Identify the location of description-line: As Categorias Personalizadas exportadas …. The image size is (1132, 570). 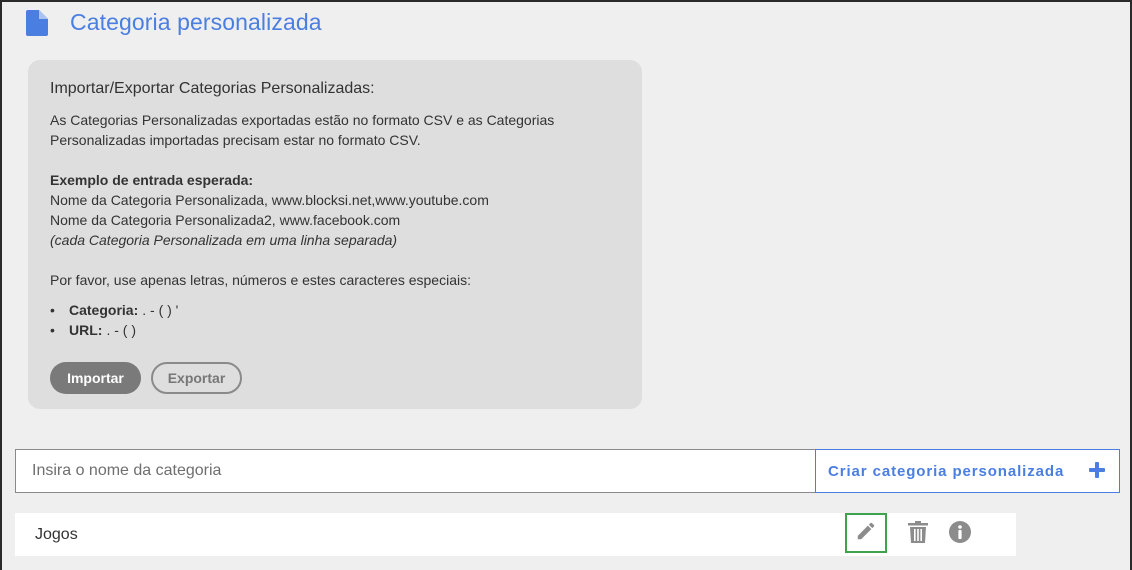
(302, 120).